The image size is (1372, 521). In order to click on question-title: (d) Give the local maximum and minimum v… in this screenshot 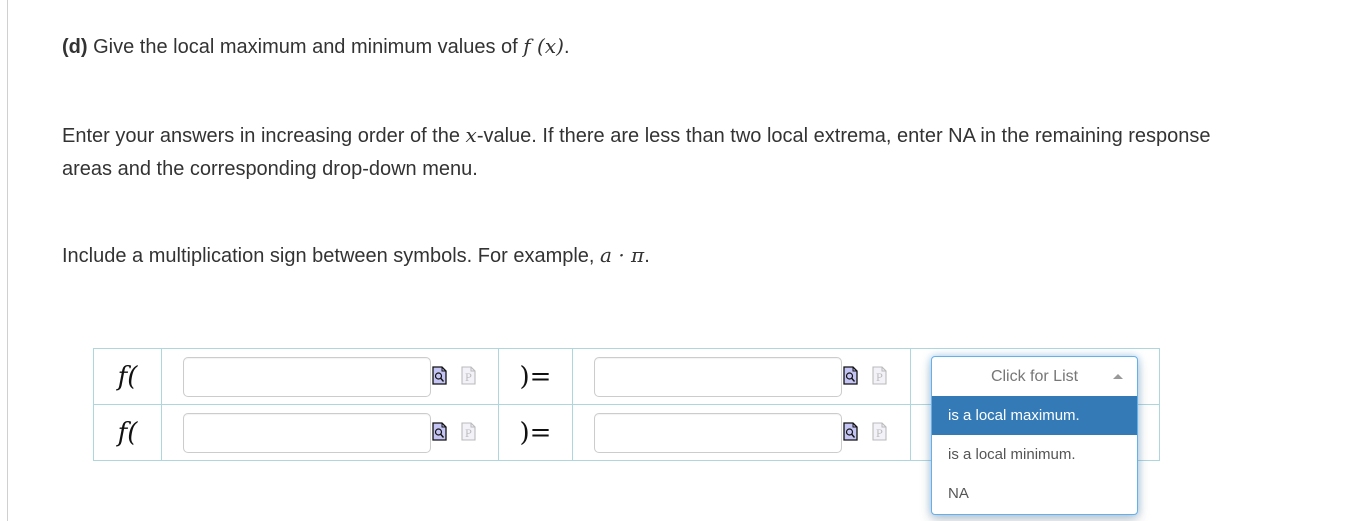, I will do `click(316, 46)`.